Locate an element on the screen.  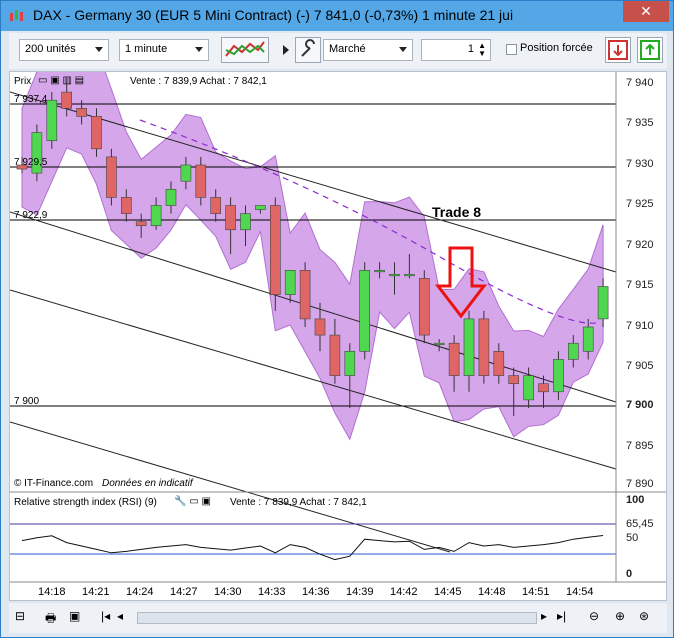
collapse-arrow-icon is located at coordinates (286, 50).